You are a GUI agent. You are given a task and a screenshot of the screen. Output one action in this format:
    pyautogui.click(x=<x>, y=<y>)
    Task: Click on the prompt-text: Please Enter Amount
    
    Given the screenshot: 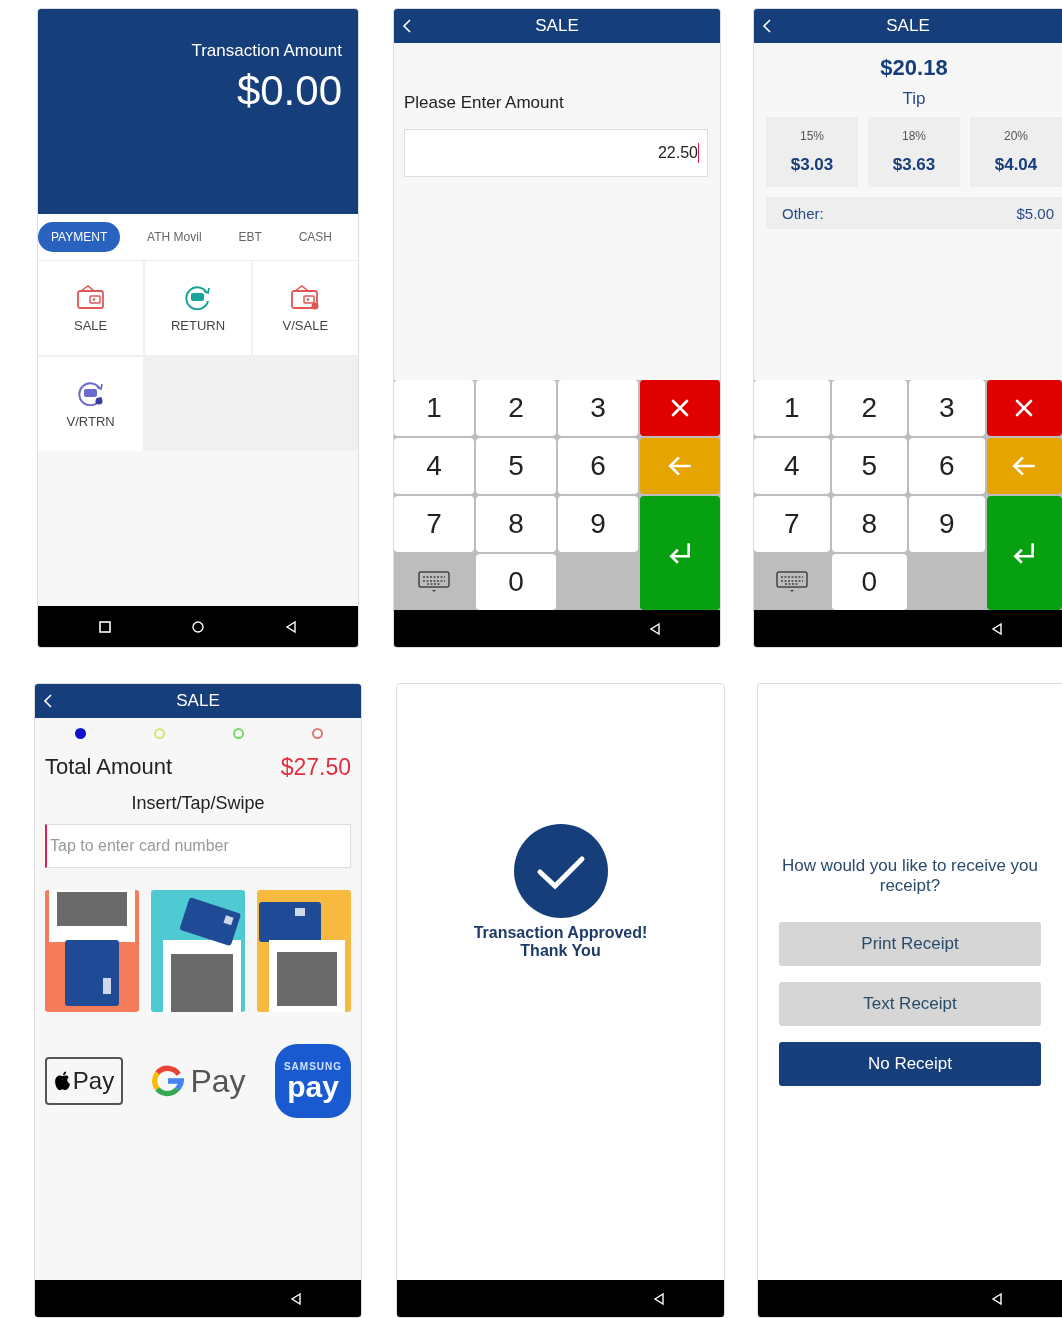 What is the action you would take?
    pyautogui.click(x=484, y=103)
    